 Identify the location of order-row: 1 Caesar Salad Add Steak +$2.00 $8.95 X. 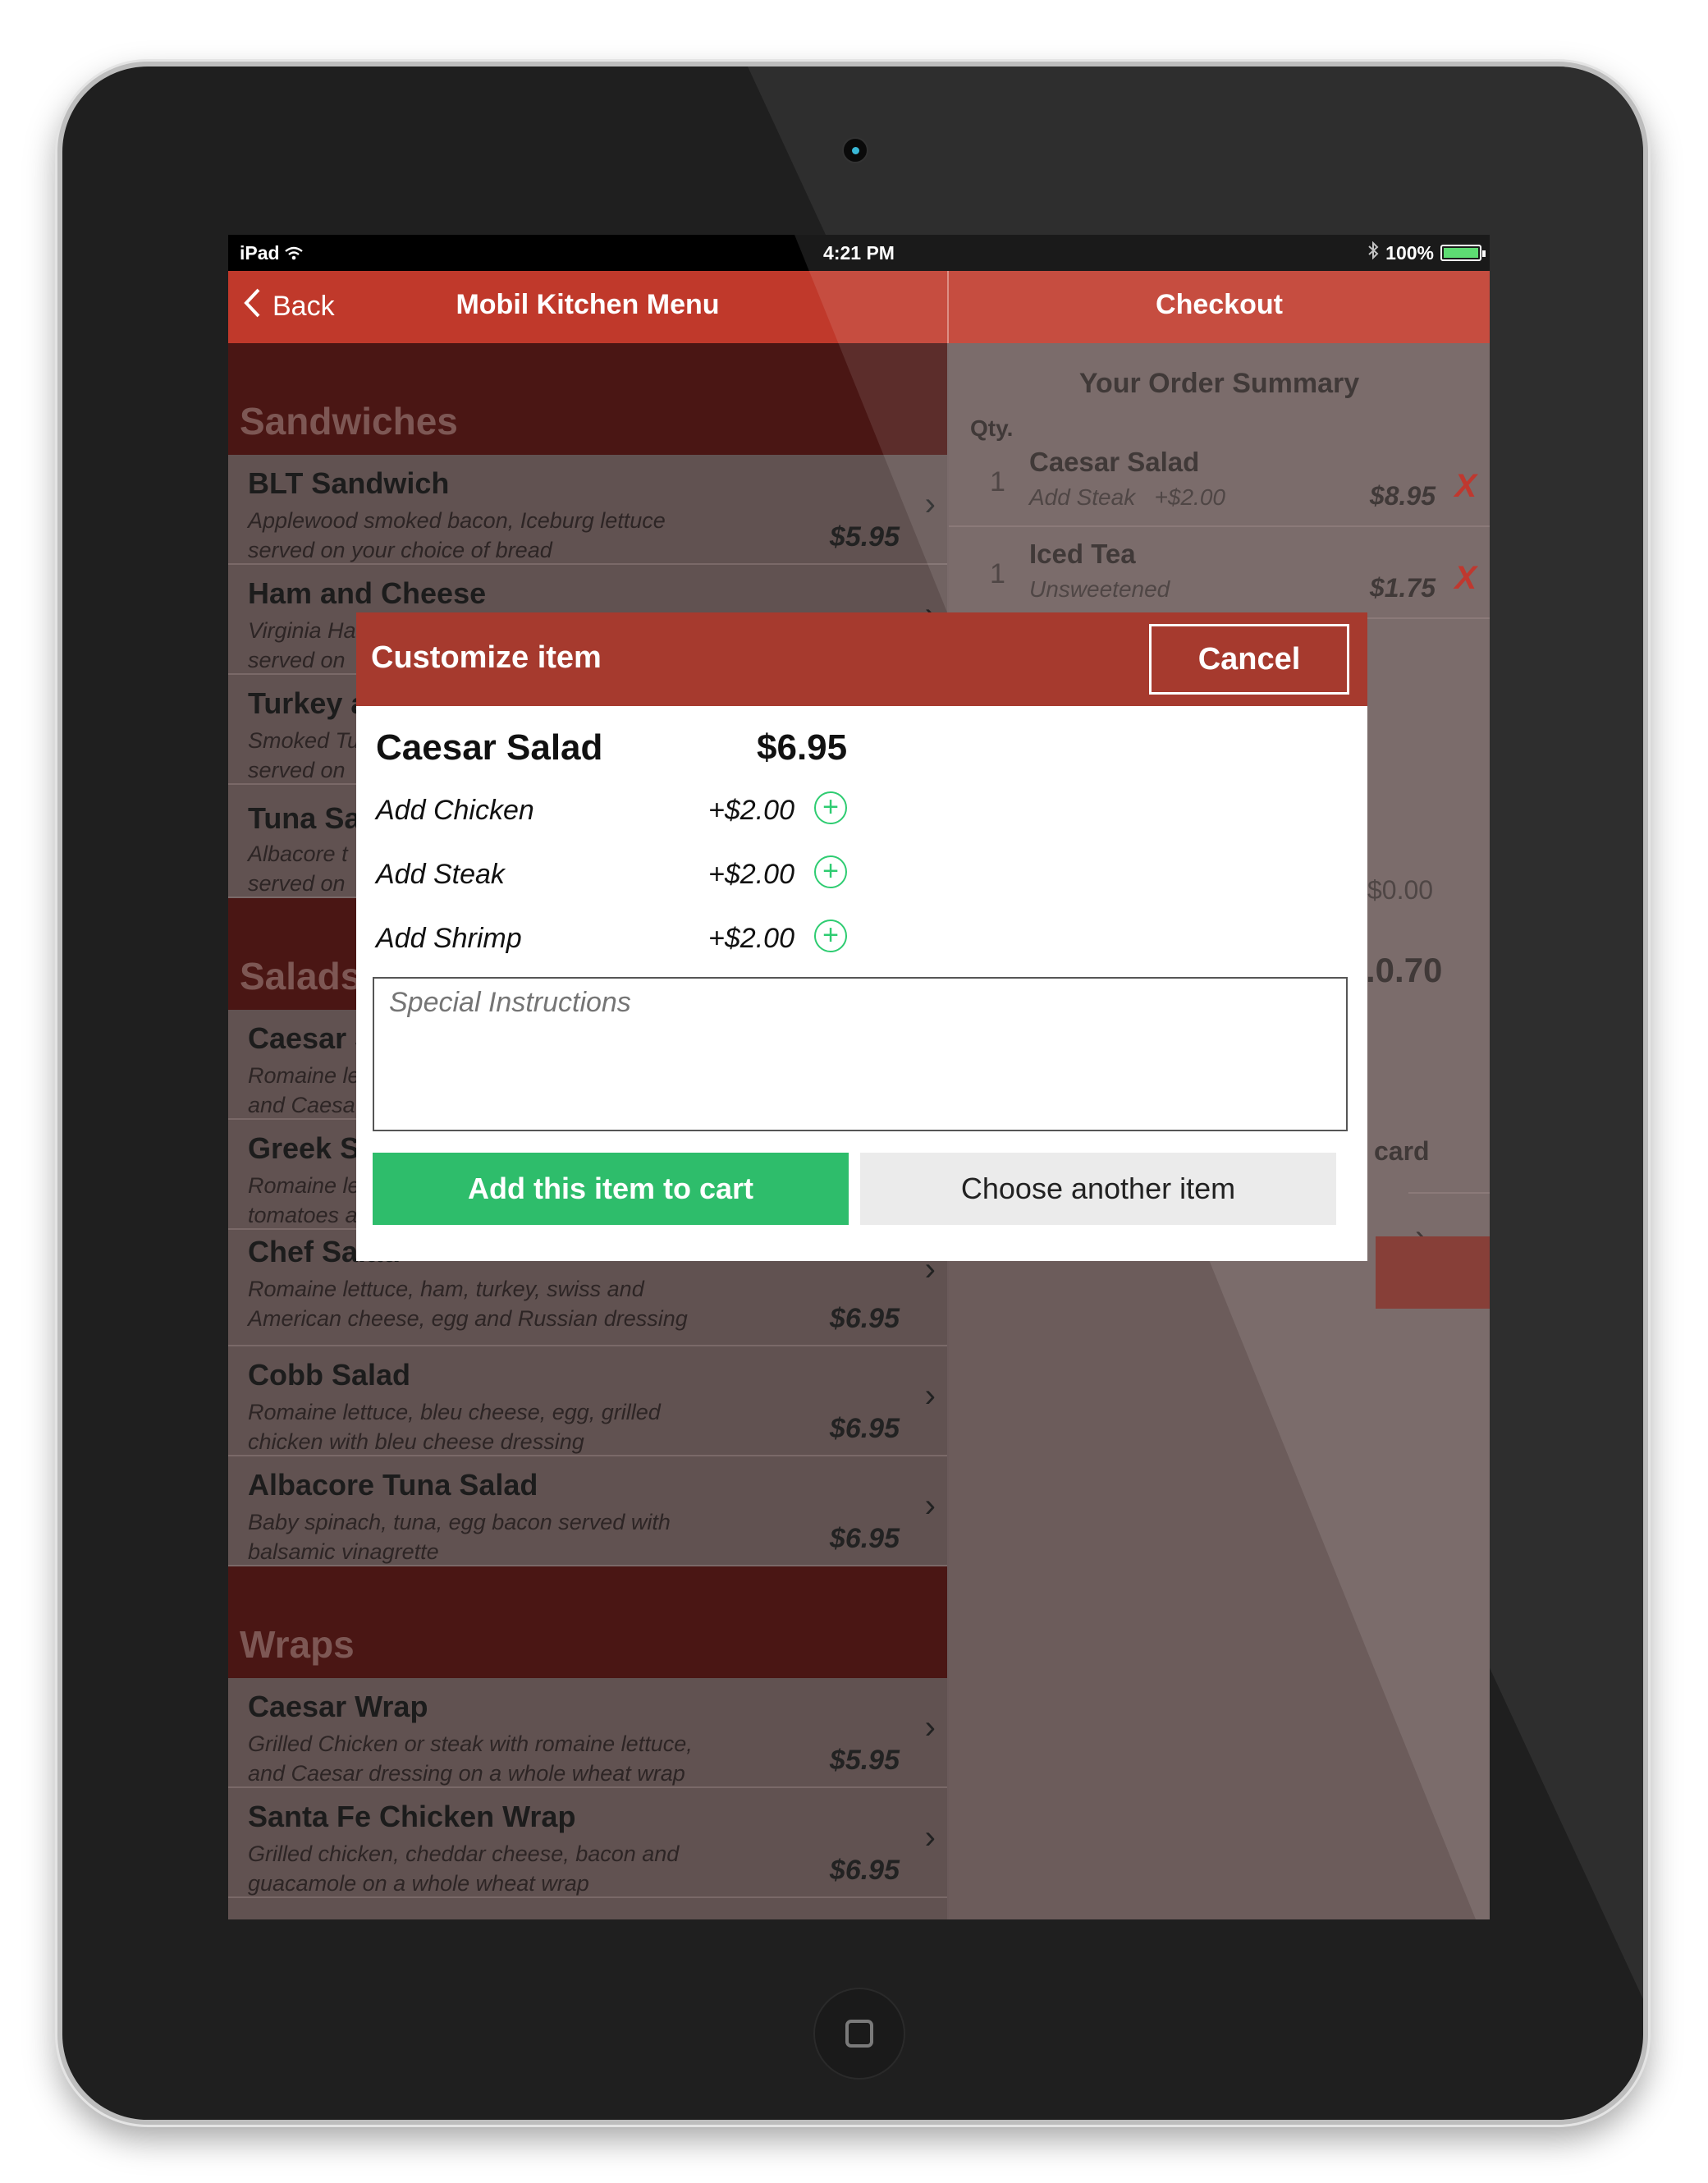
(1219, 481).